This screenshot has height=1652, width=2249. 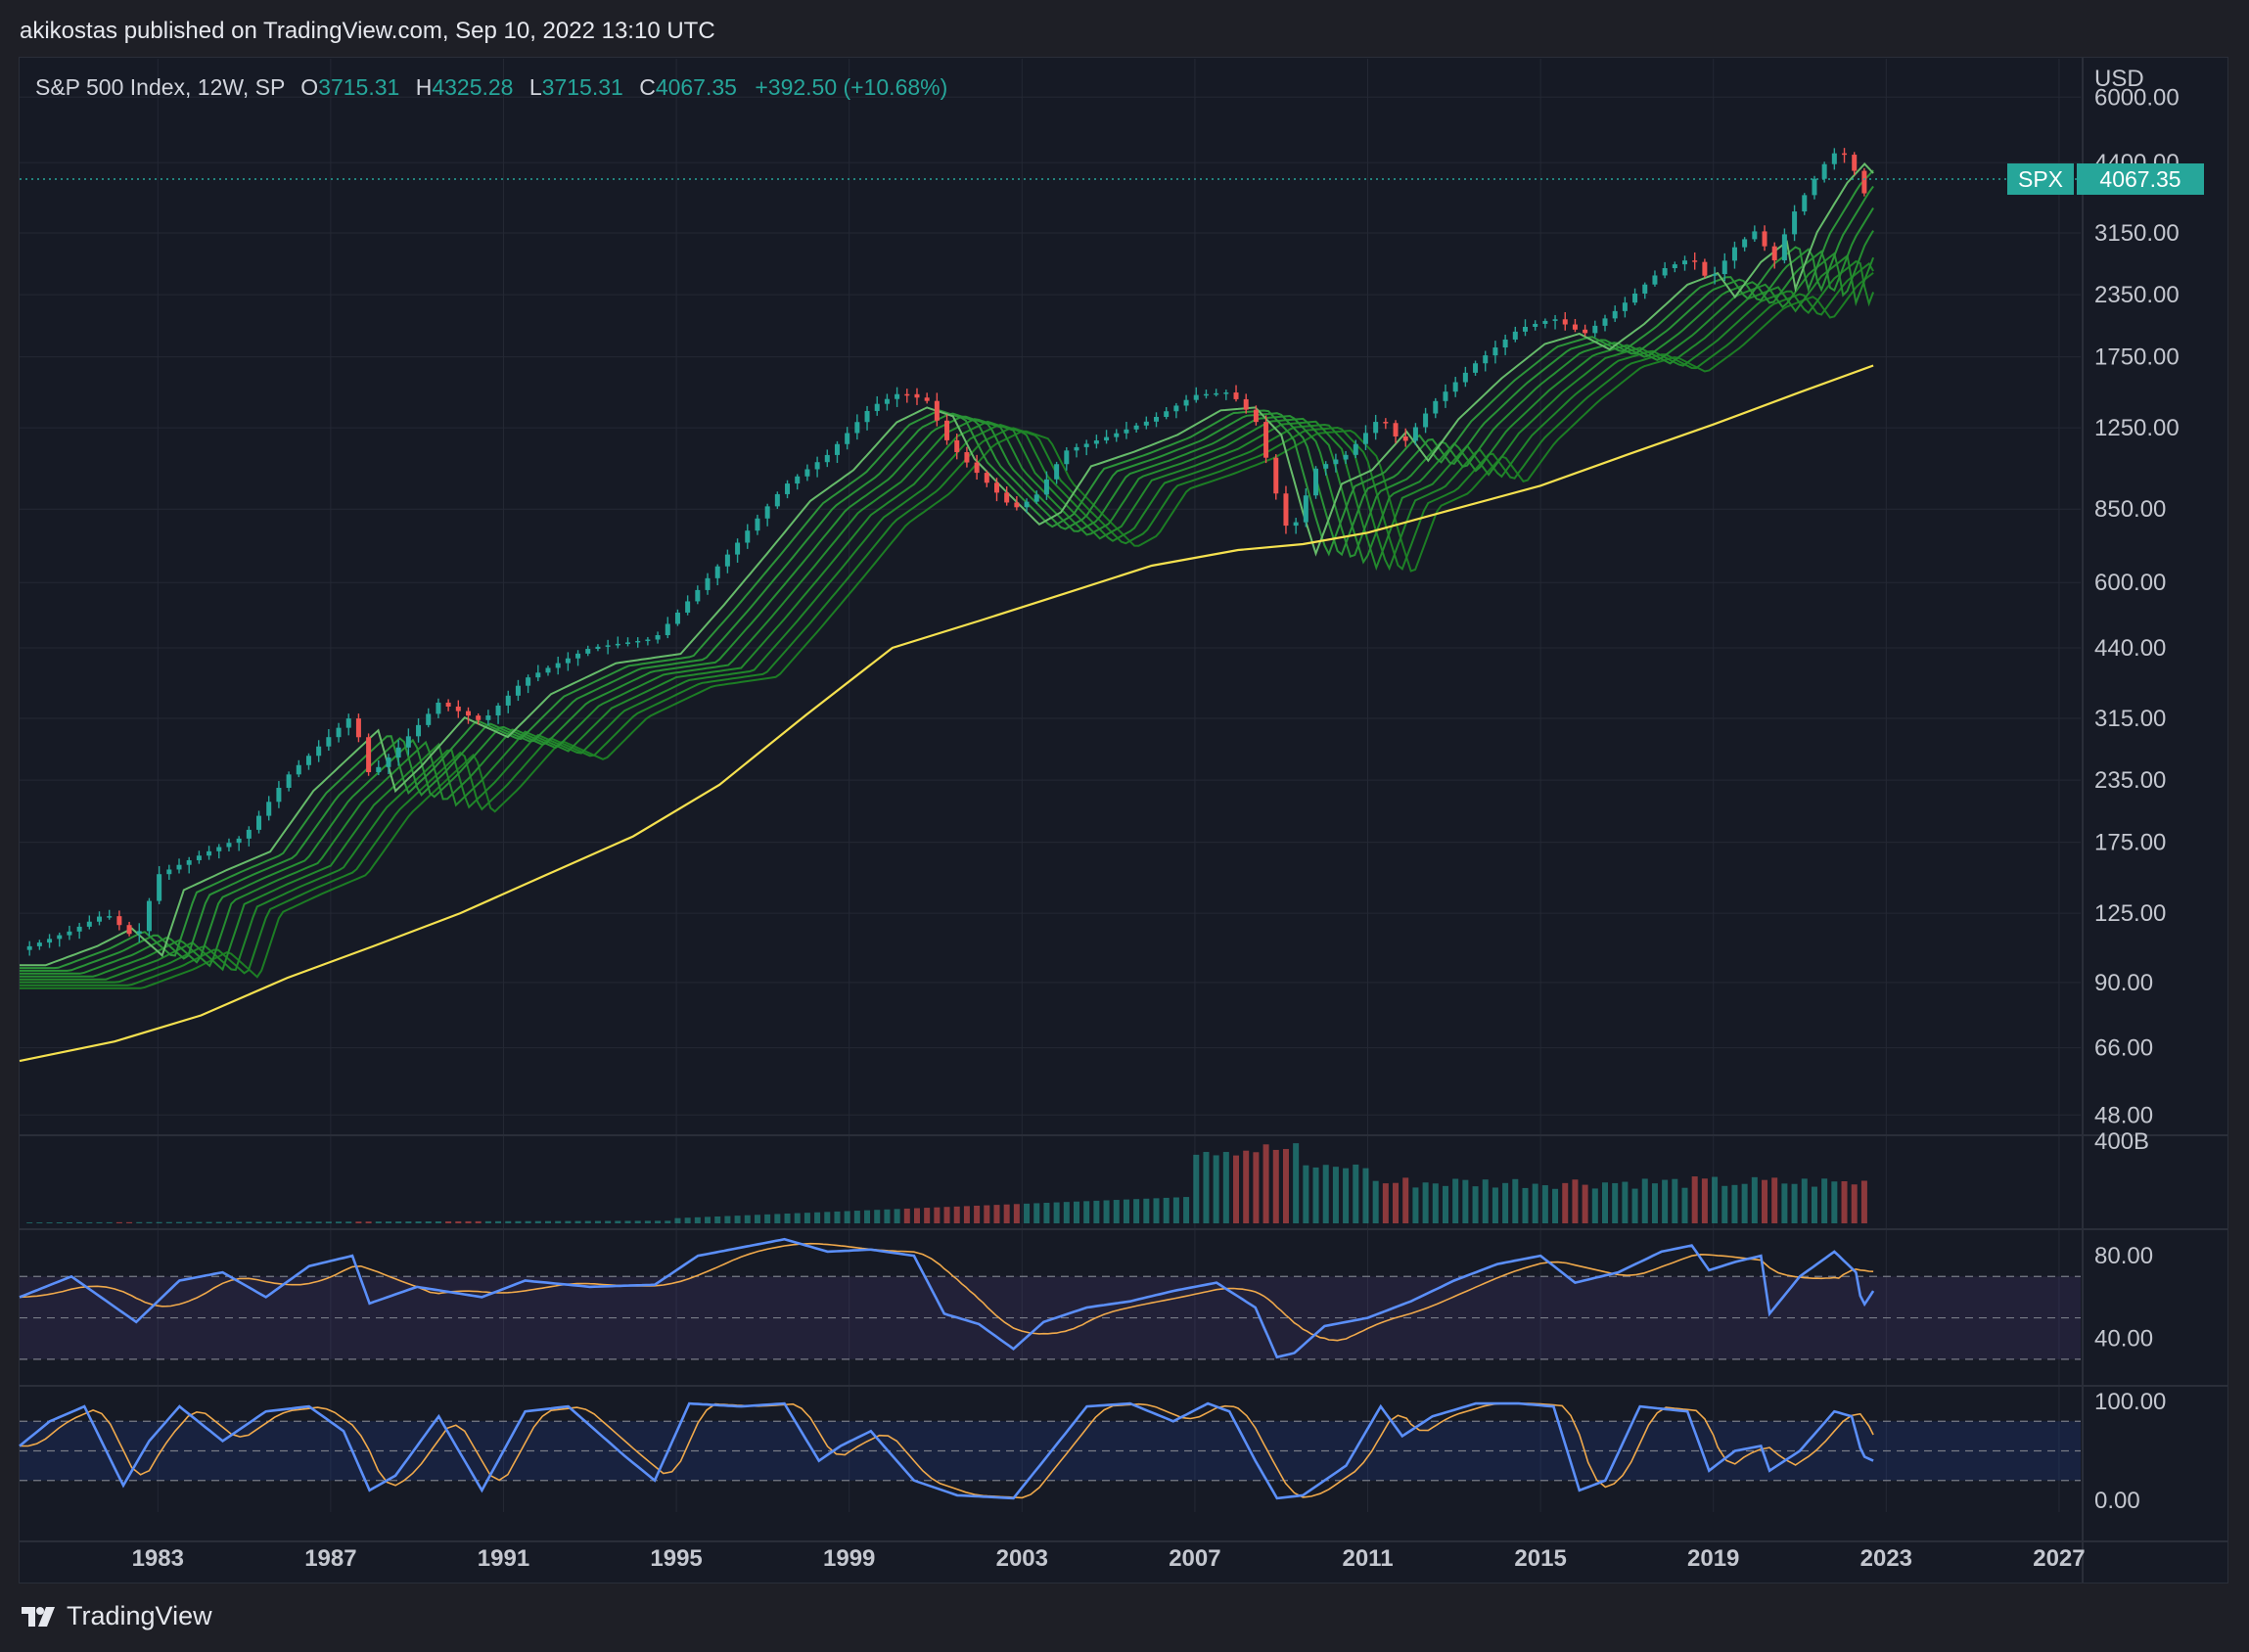 What do you see at coordinates (2140, 179) in the screenshot?
I see `price-tag-value: 4067.35` at bounding box center [2140, 179].